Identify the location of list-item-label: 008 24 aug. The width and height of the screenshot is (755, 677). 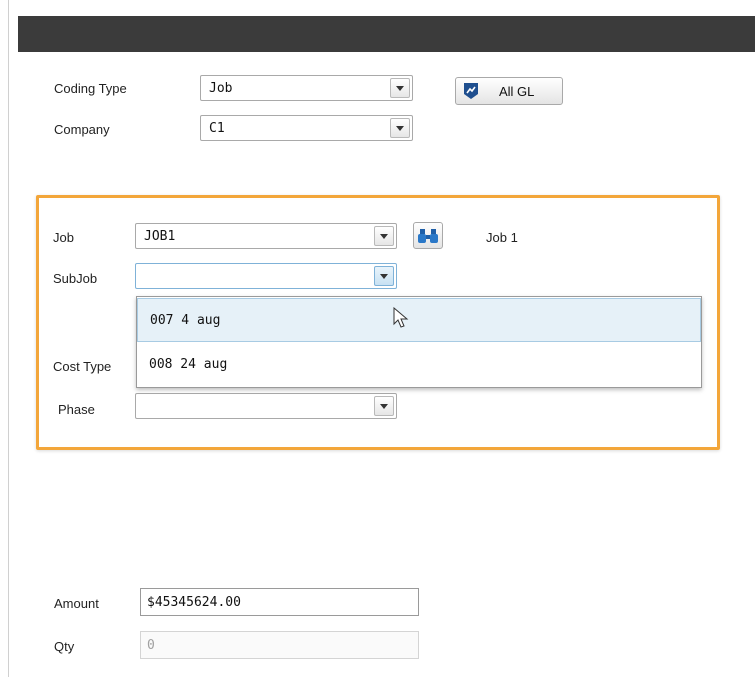
(188, 364).